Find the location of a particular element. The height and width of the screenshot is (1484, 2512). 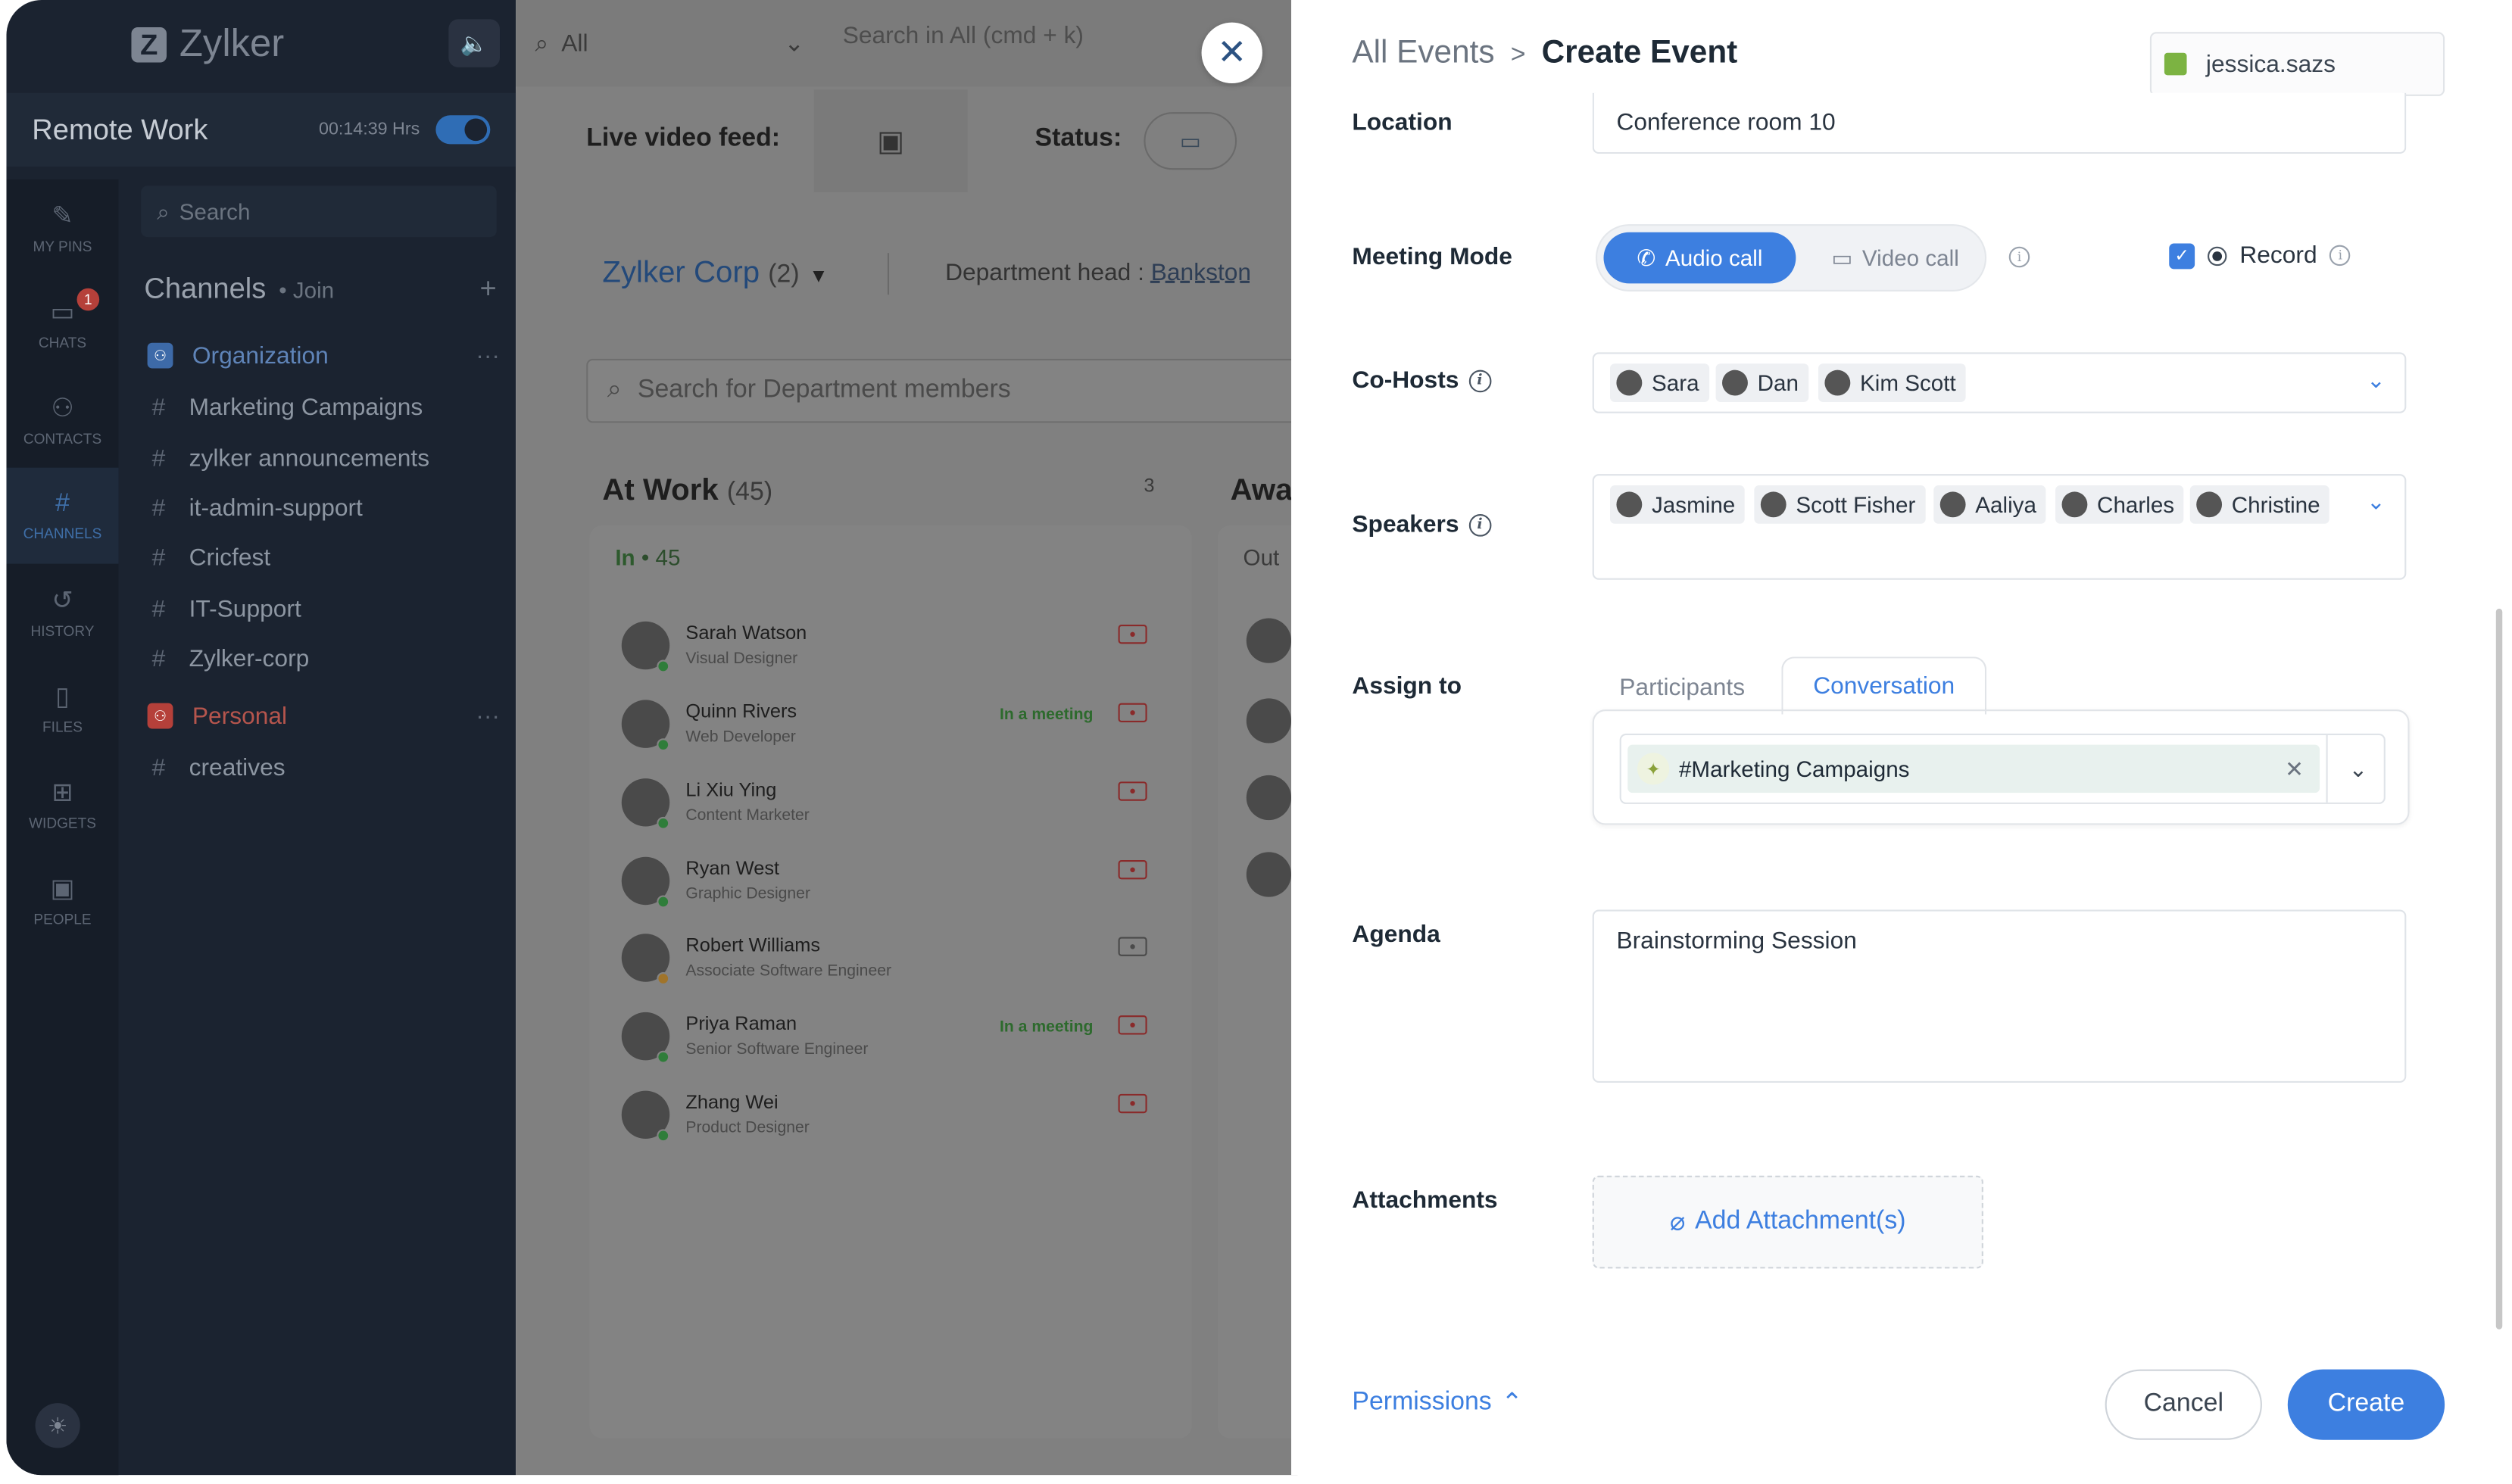

video-call-button: ▭ Video call is located at coordinates (1895, 258).